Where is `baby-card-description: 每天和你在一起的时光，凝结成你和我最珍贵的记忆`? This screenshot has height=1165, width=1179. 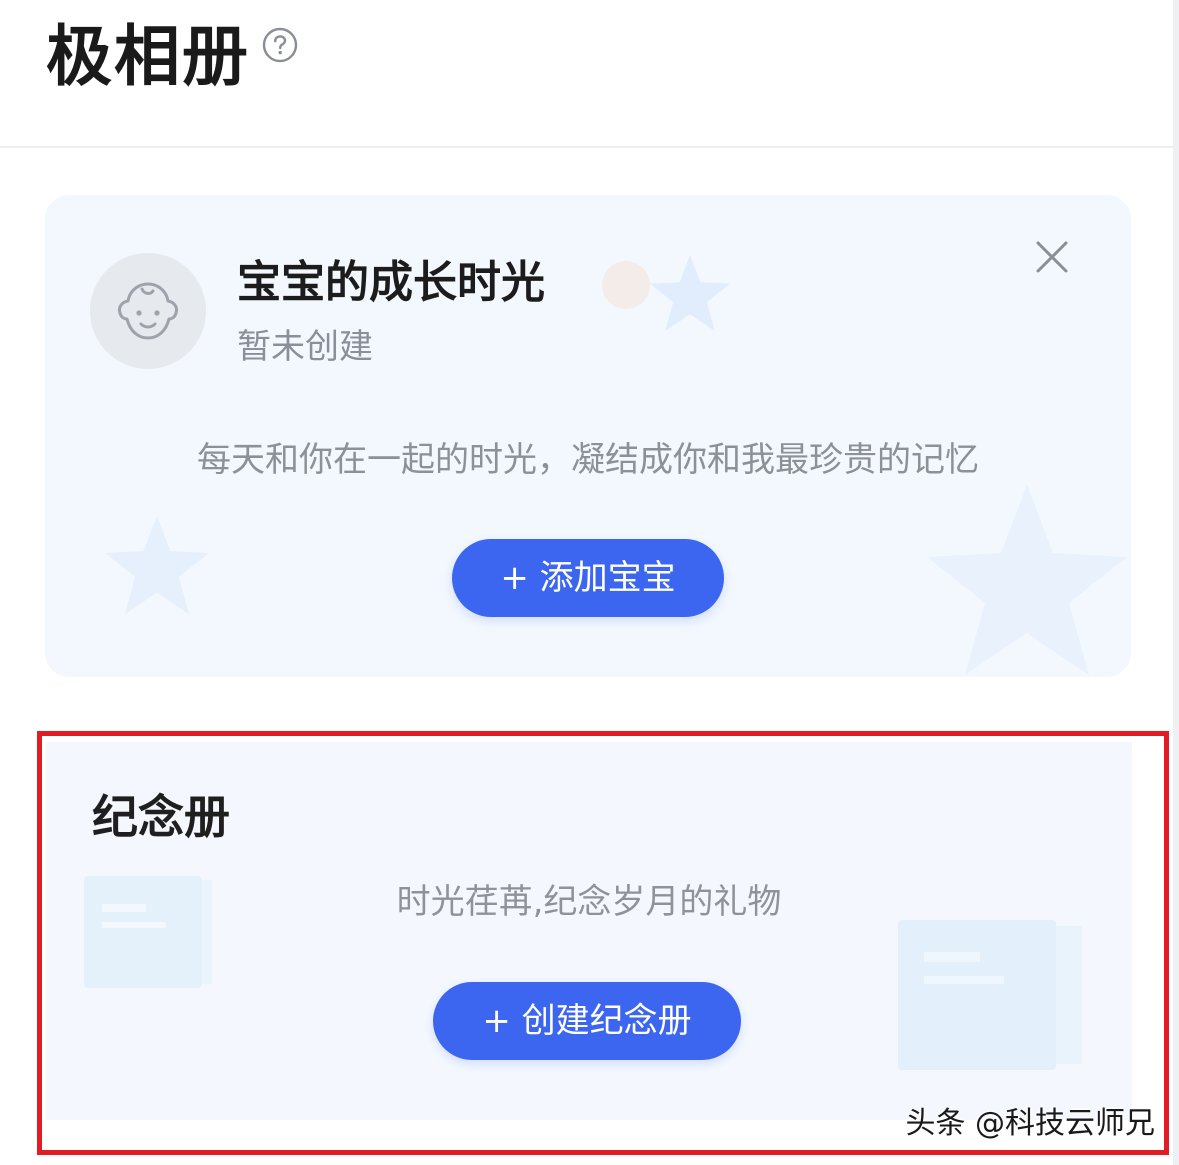
baby-card-description: 每天和你在一起的时光，凝结成你和我最珍贵的记忆 is located at coordinates (588, 460).